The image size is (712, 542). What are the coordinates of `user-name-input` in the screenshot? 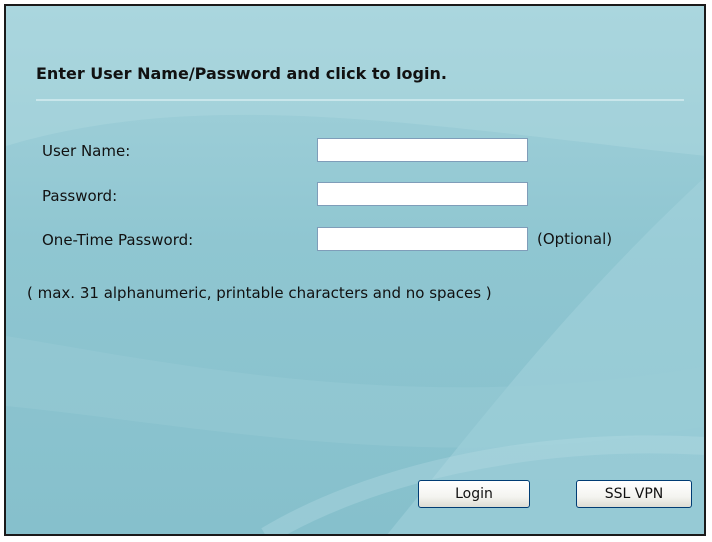 It's located at (422, 150).